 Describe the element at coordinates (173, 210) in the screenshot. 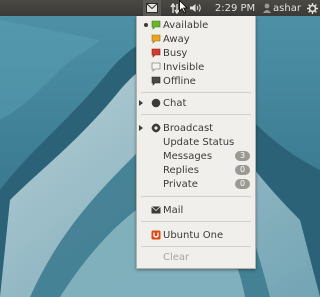

I see `mail-label: Mail` at that location.